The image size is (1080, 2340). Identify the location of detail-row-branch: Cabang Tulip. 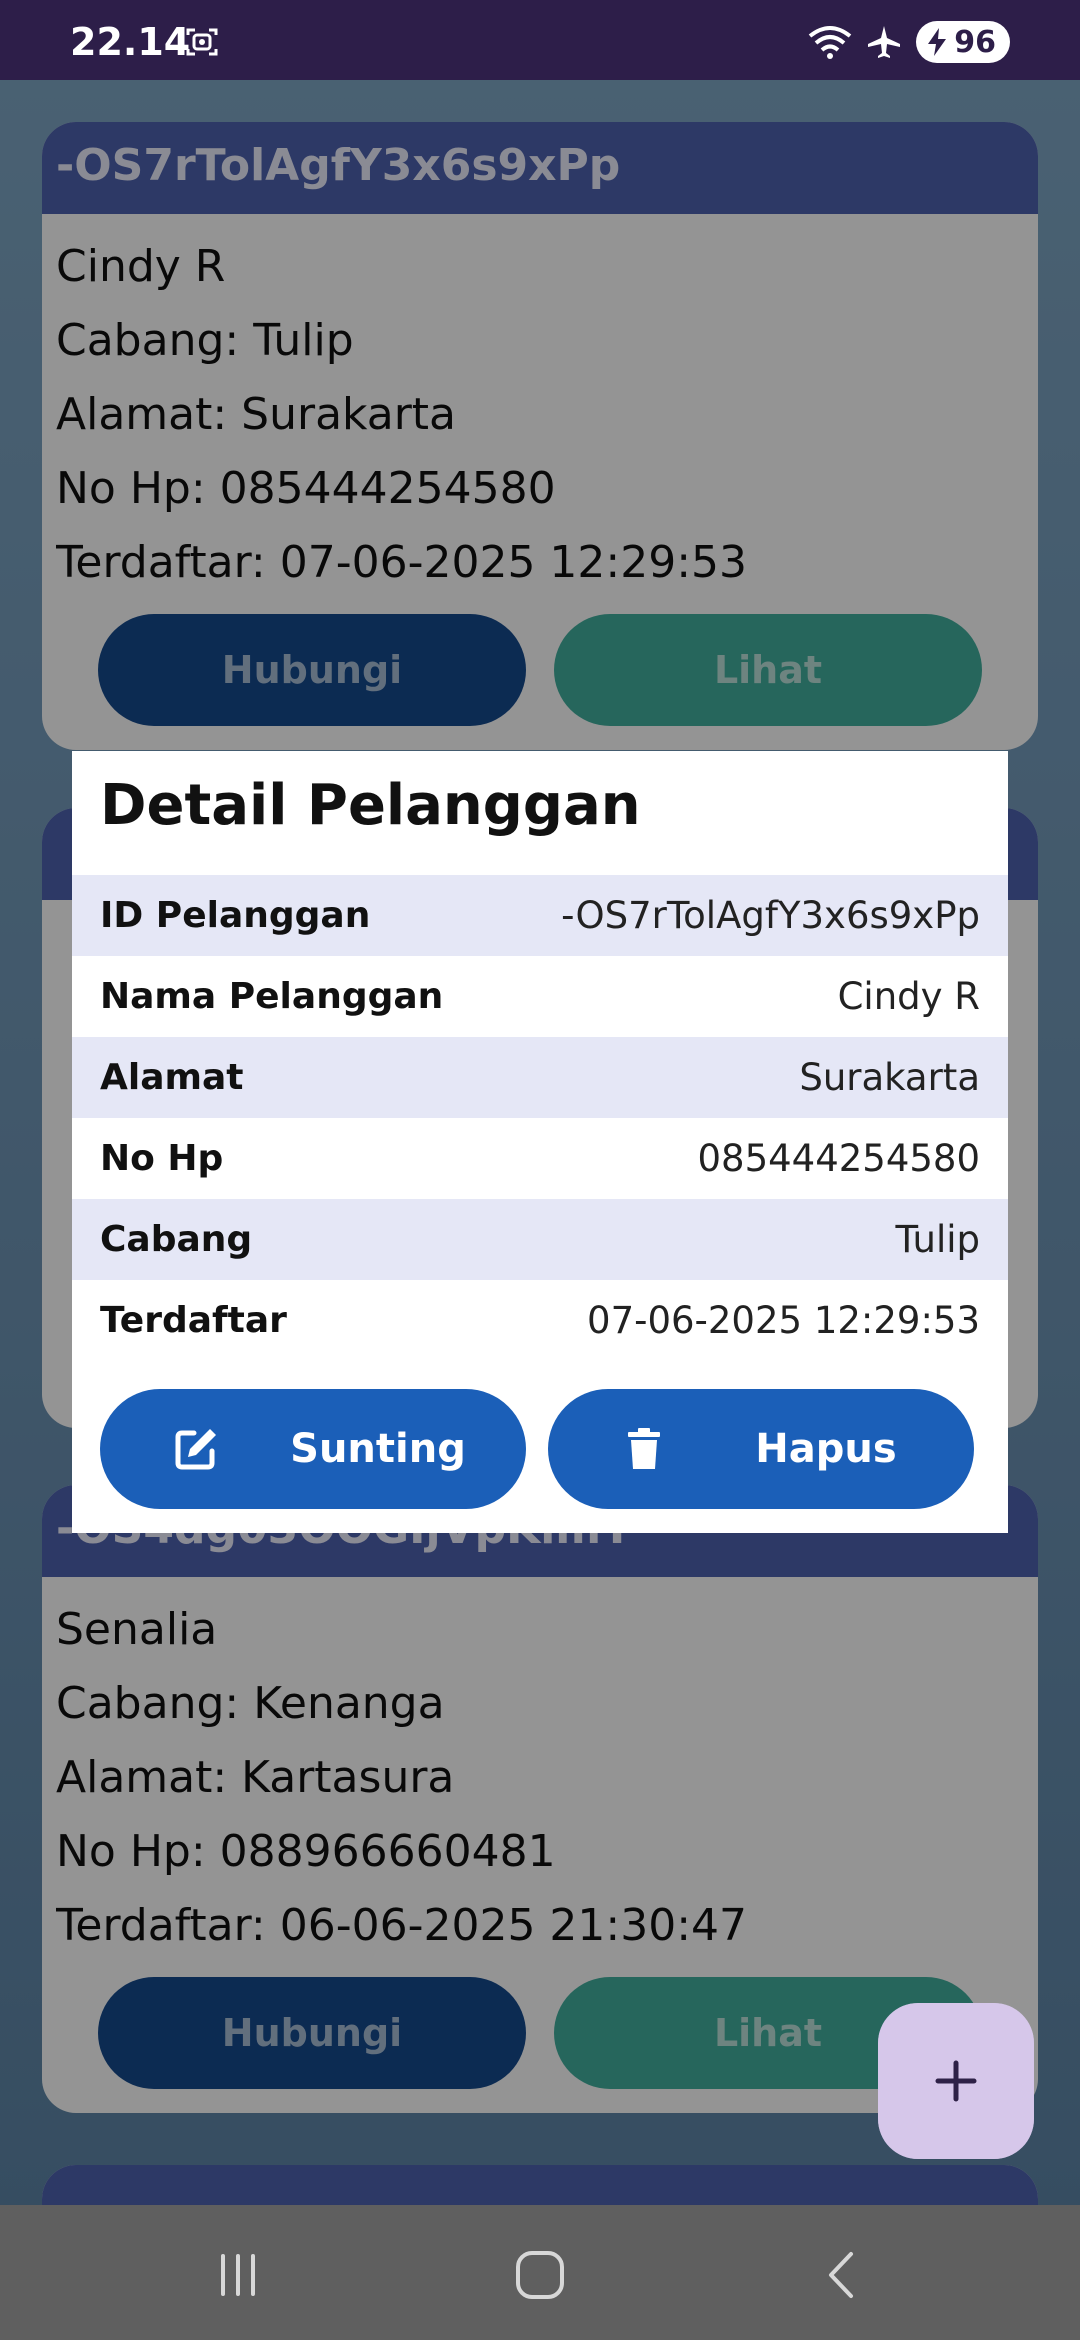
(540, 1239).